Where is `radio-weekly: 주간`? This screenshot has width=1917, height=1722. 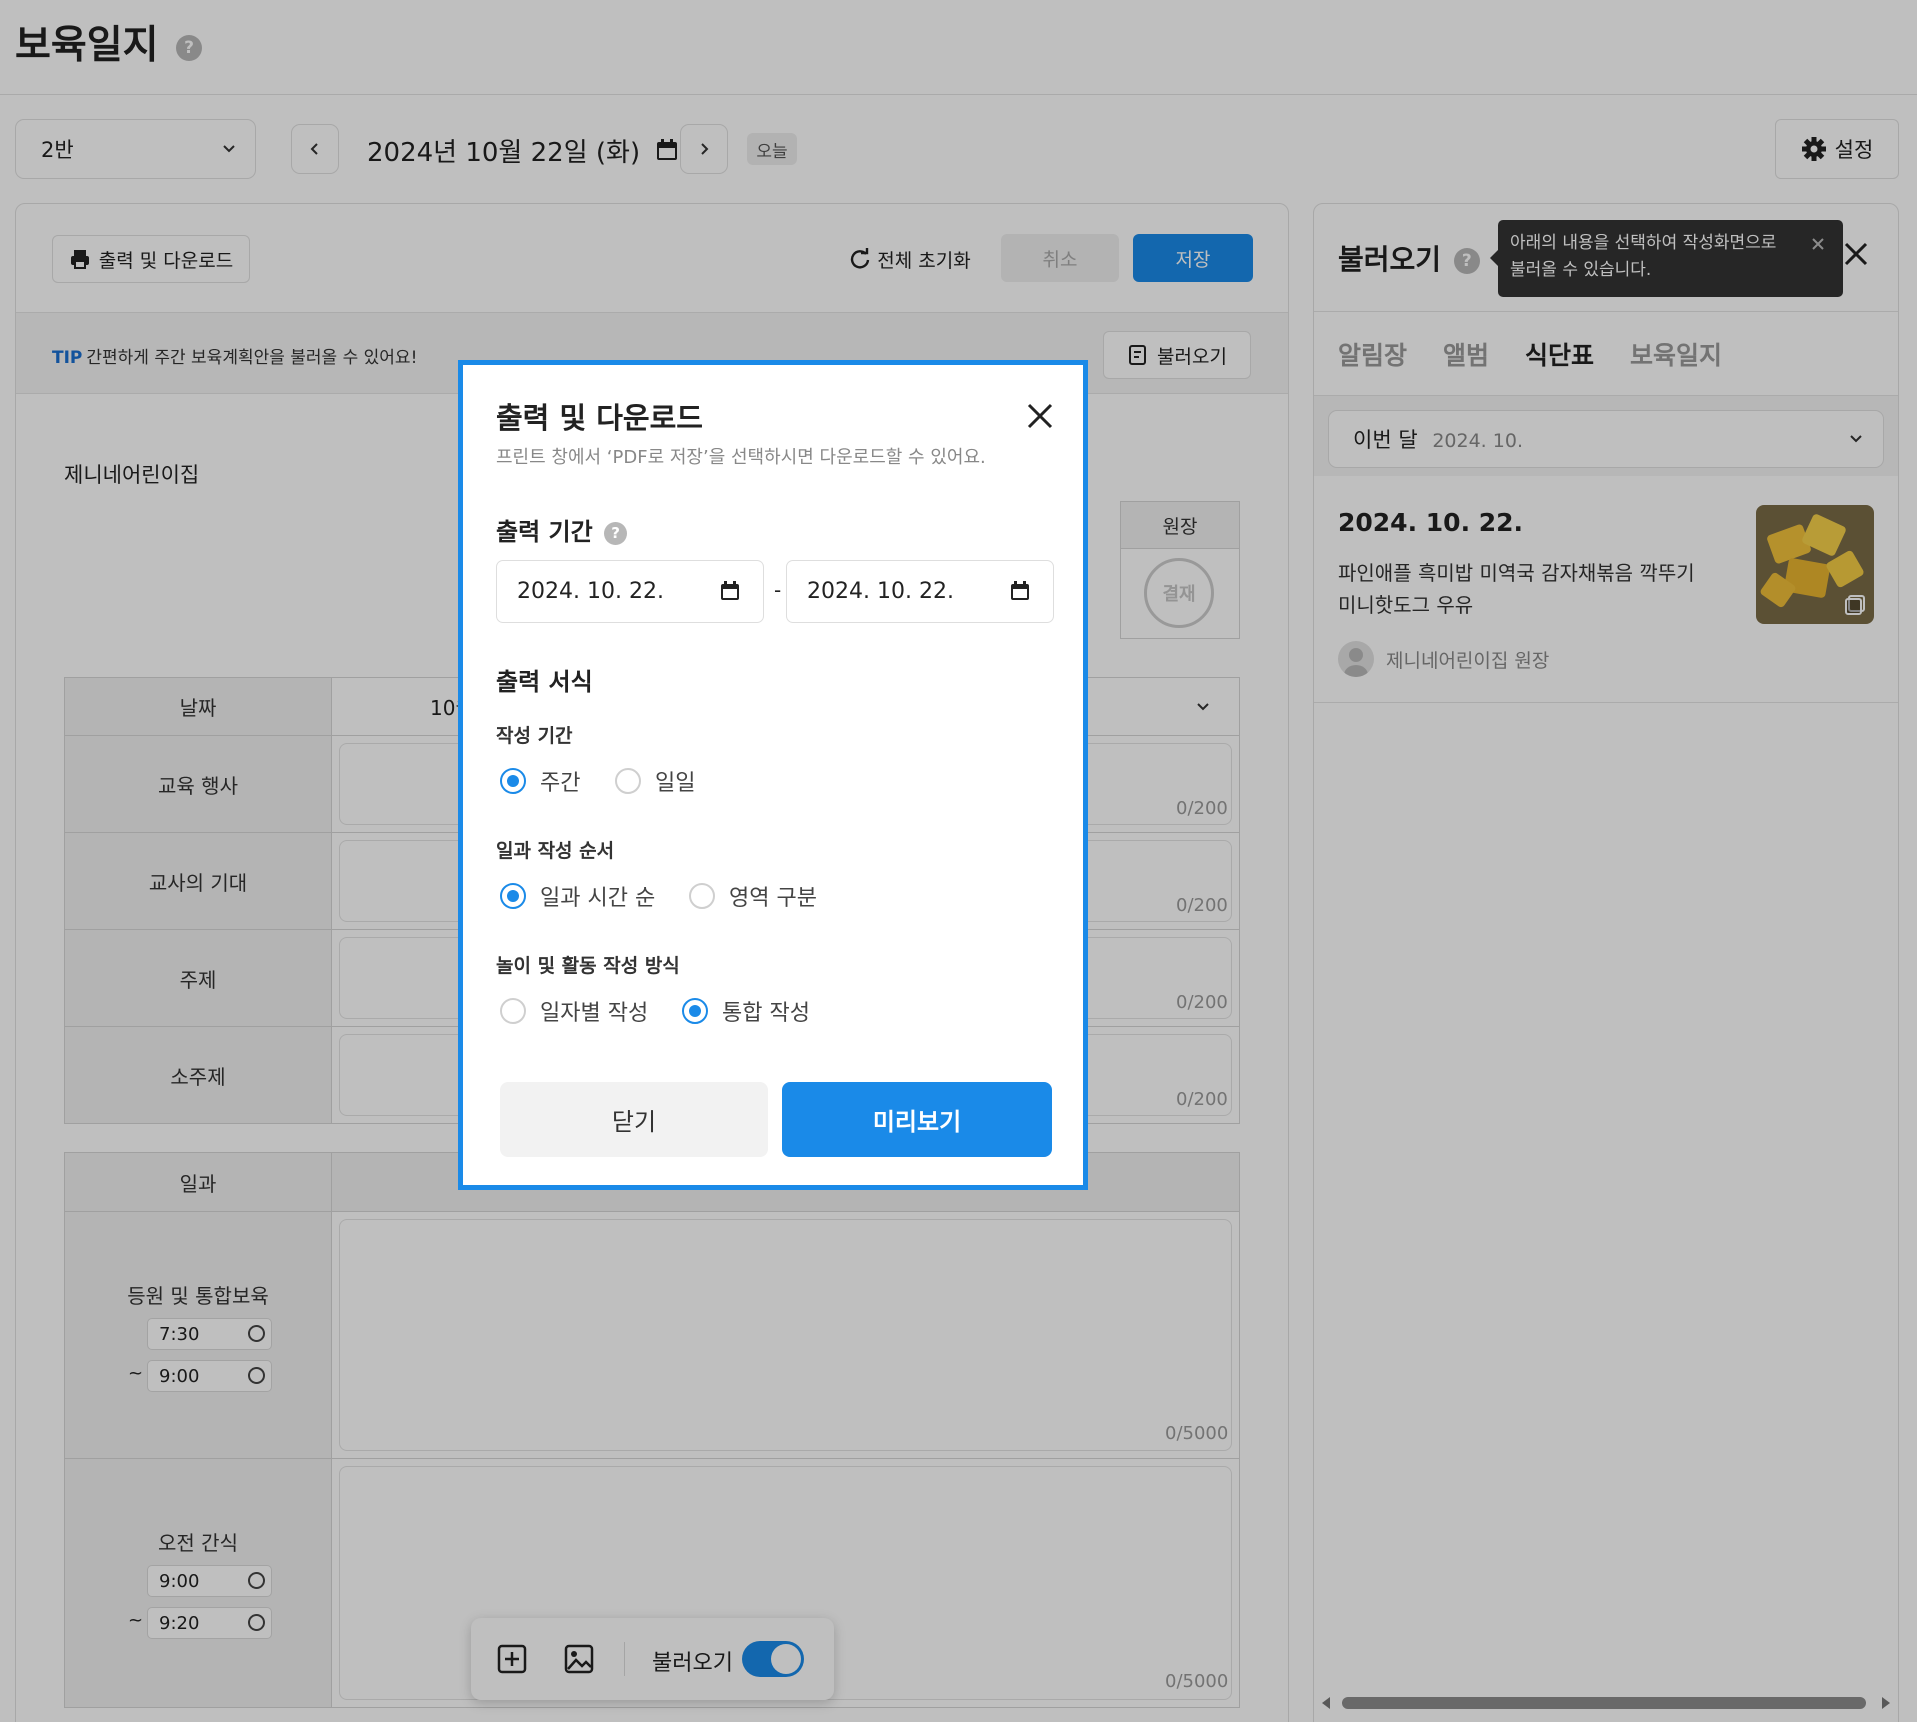
radio-weekly: 주간 is located at coordinates (540, 781).